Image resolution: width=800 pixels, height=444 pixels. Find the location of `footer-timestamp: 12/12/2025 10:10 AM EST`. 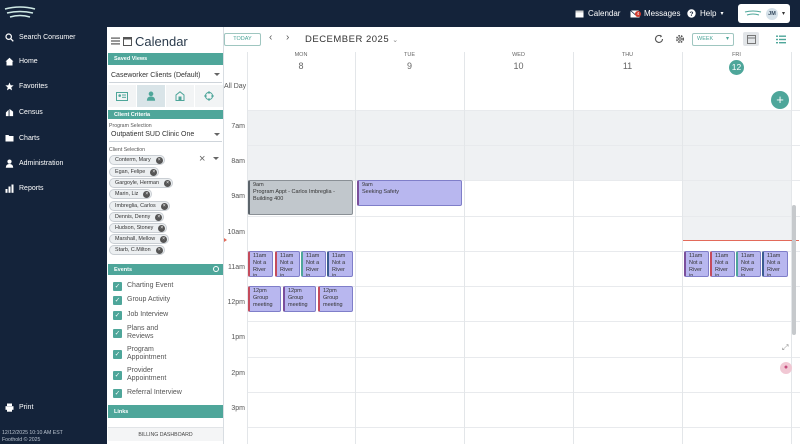

footer-timestamp: 12/12/2025 10:10 AM EST is located at coordinates (32, 433).